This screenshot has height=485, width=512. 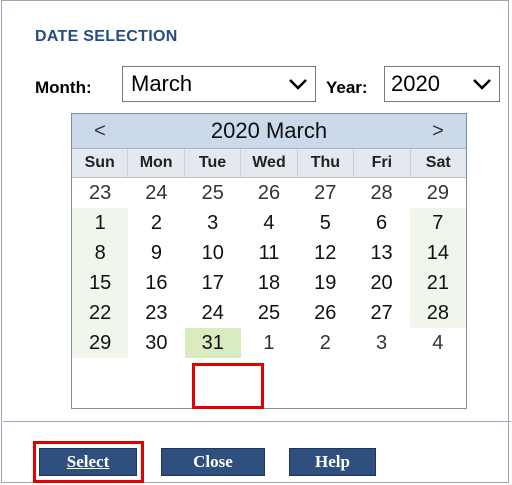 I want to click on help-button: Help, so click(x=332, y=462).